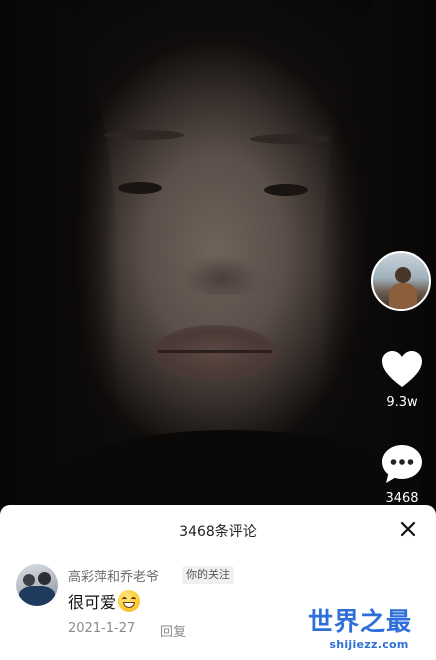  I want to click on lip-line, so click(215, 351).